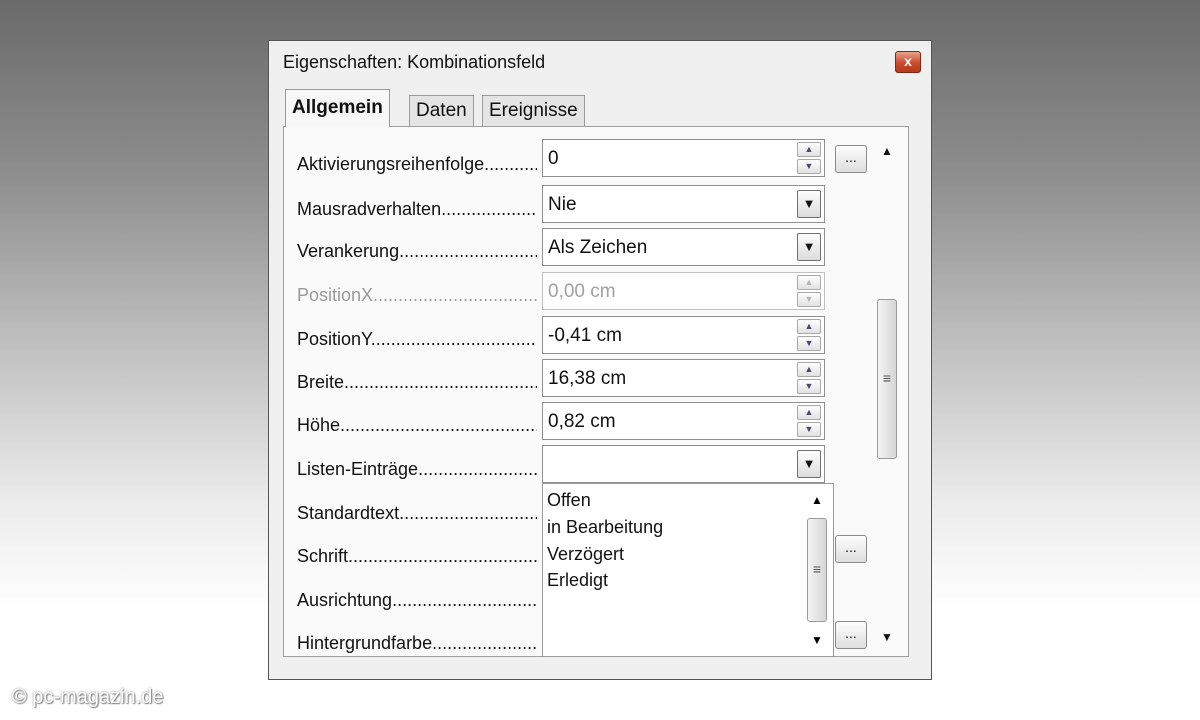  What do you see at coordinates (683, 204) in the screenshot?
I see `mausradverhalten-select: Nie ▼` at bounding box center [683, 204].